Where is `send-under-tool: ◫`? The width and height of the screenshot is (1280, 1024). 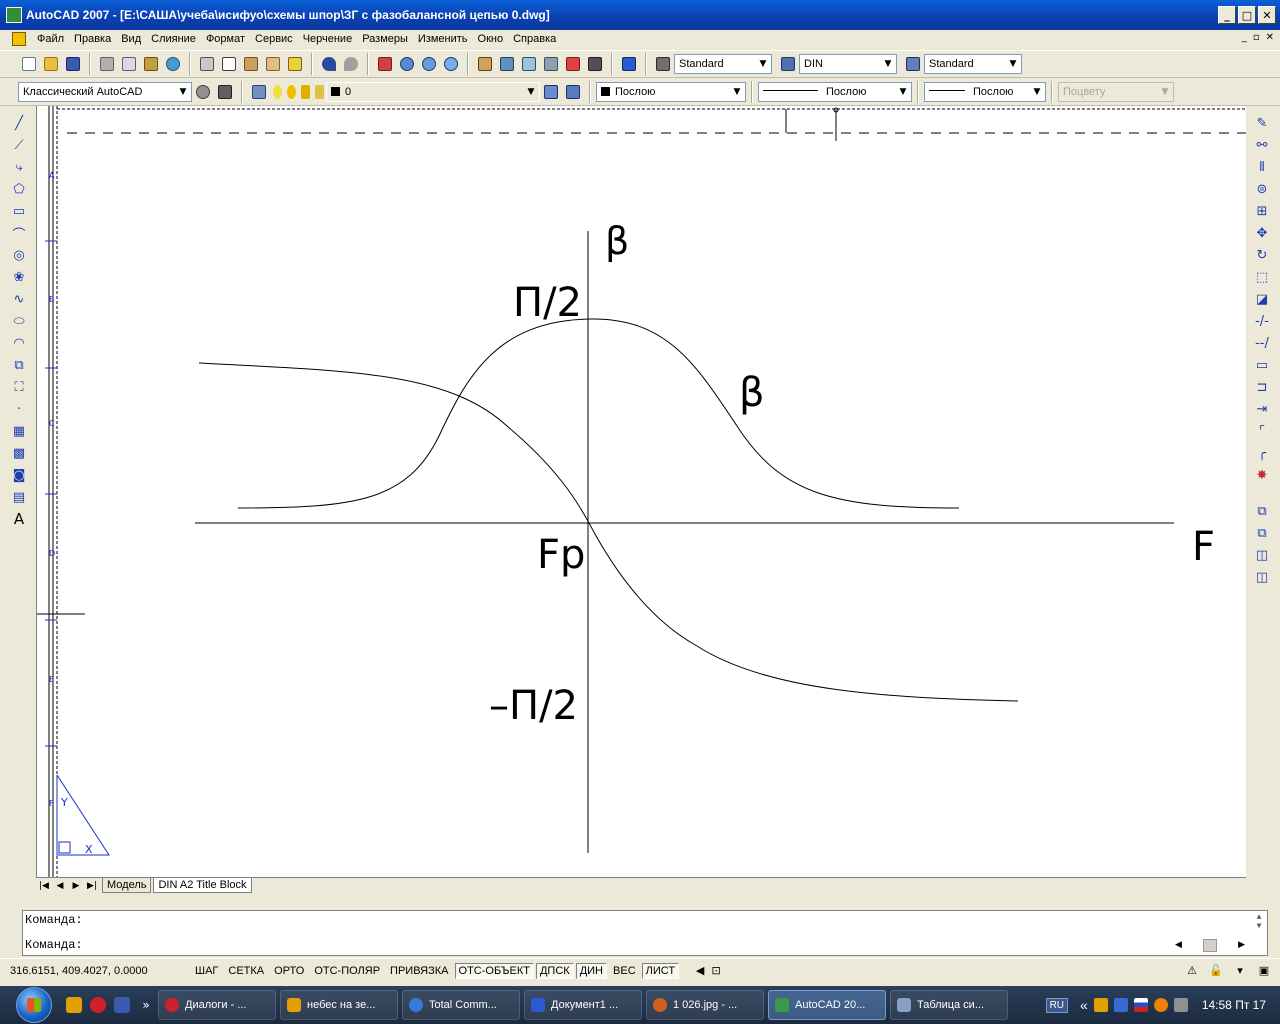
send-under-tool: ◫ is located at coordinates (1262, 577).